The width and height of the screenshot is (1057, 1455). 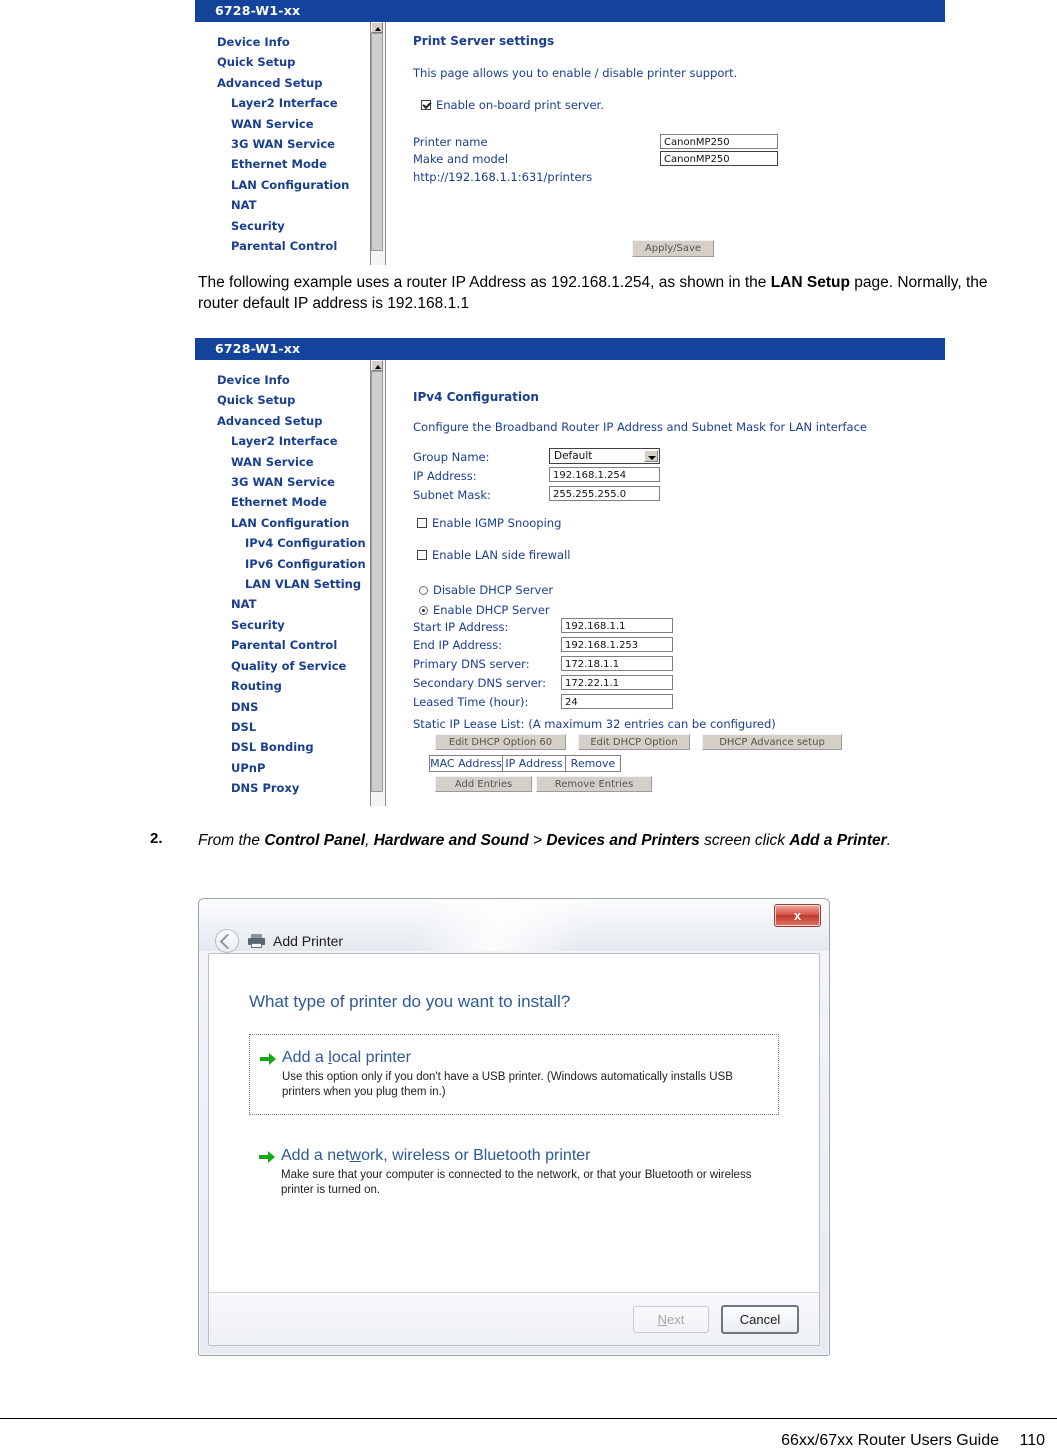 What do you see at coordinates (451, 840) in the screenshot?
I see `step2-bold-hardware-and-sound: Hardware and Sound` at bounding box center [451, 840].